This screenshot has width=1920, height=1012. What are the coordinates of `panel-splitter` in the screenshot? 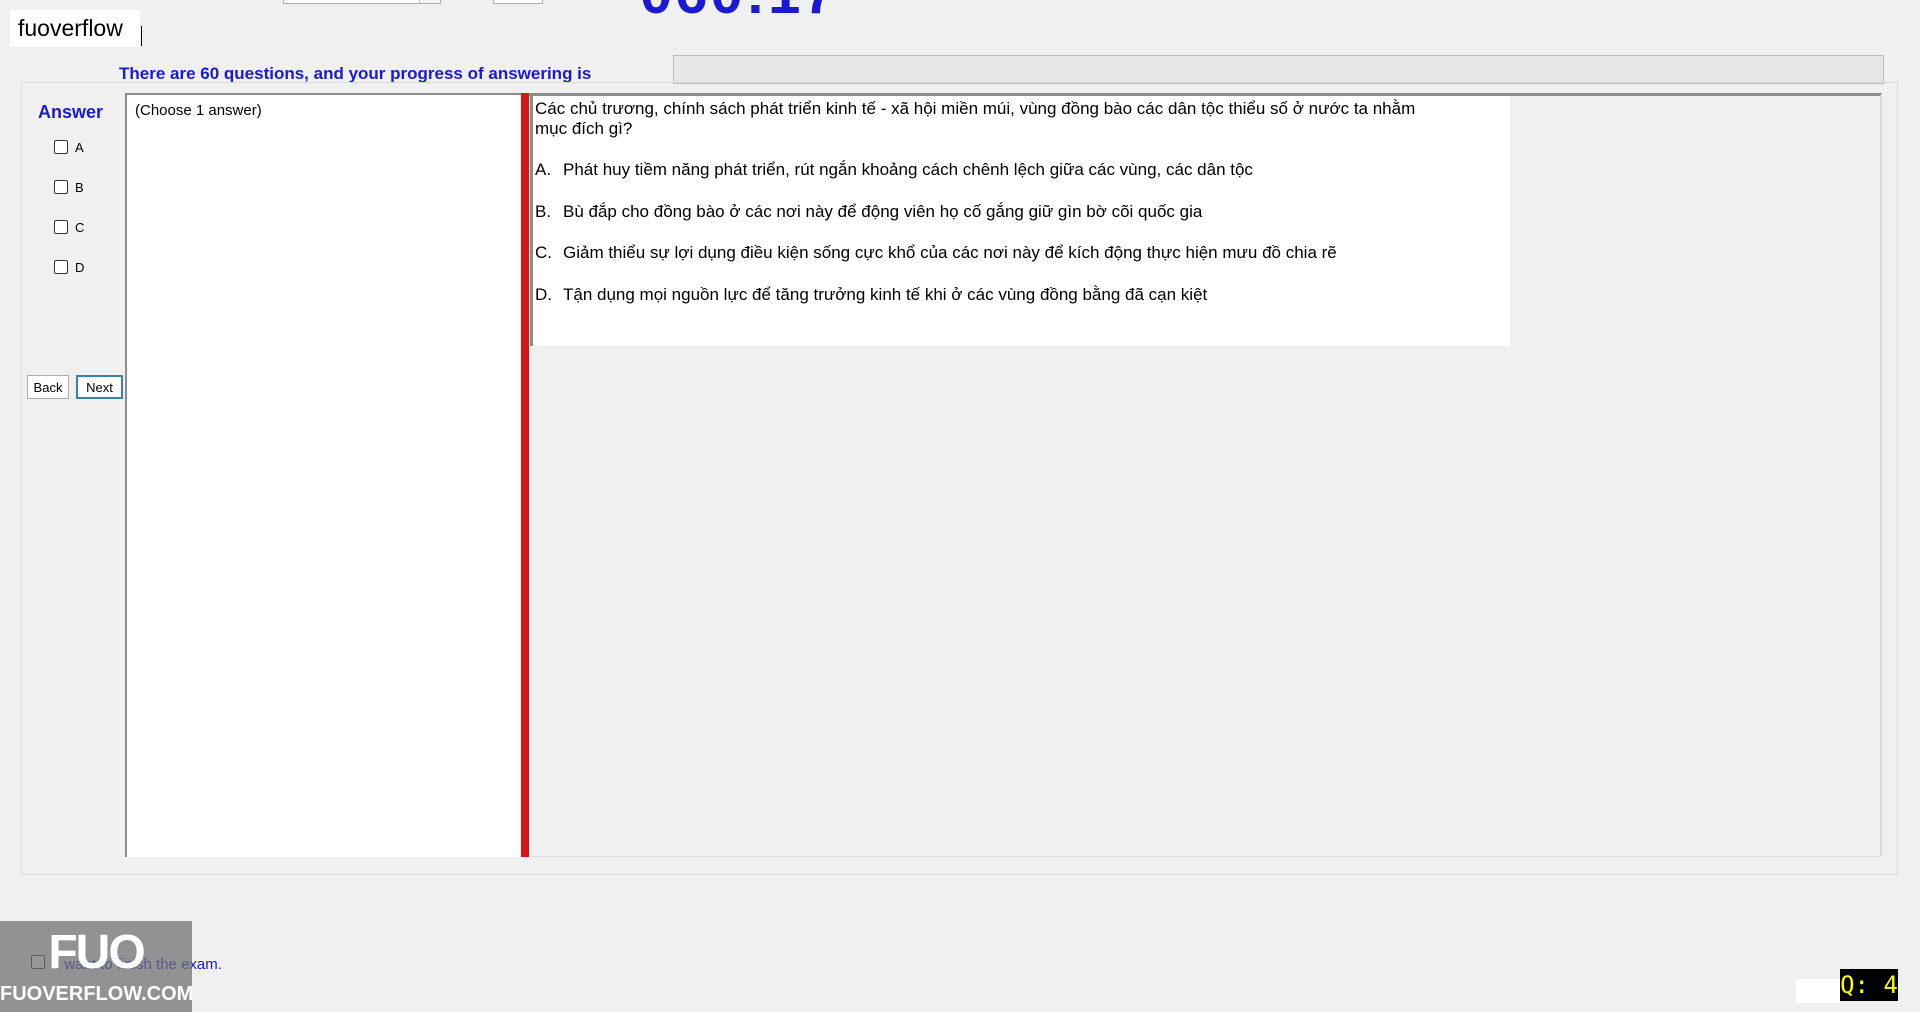 It's located at (525, 475).